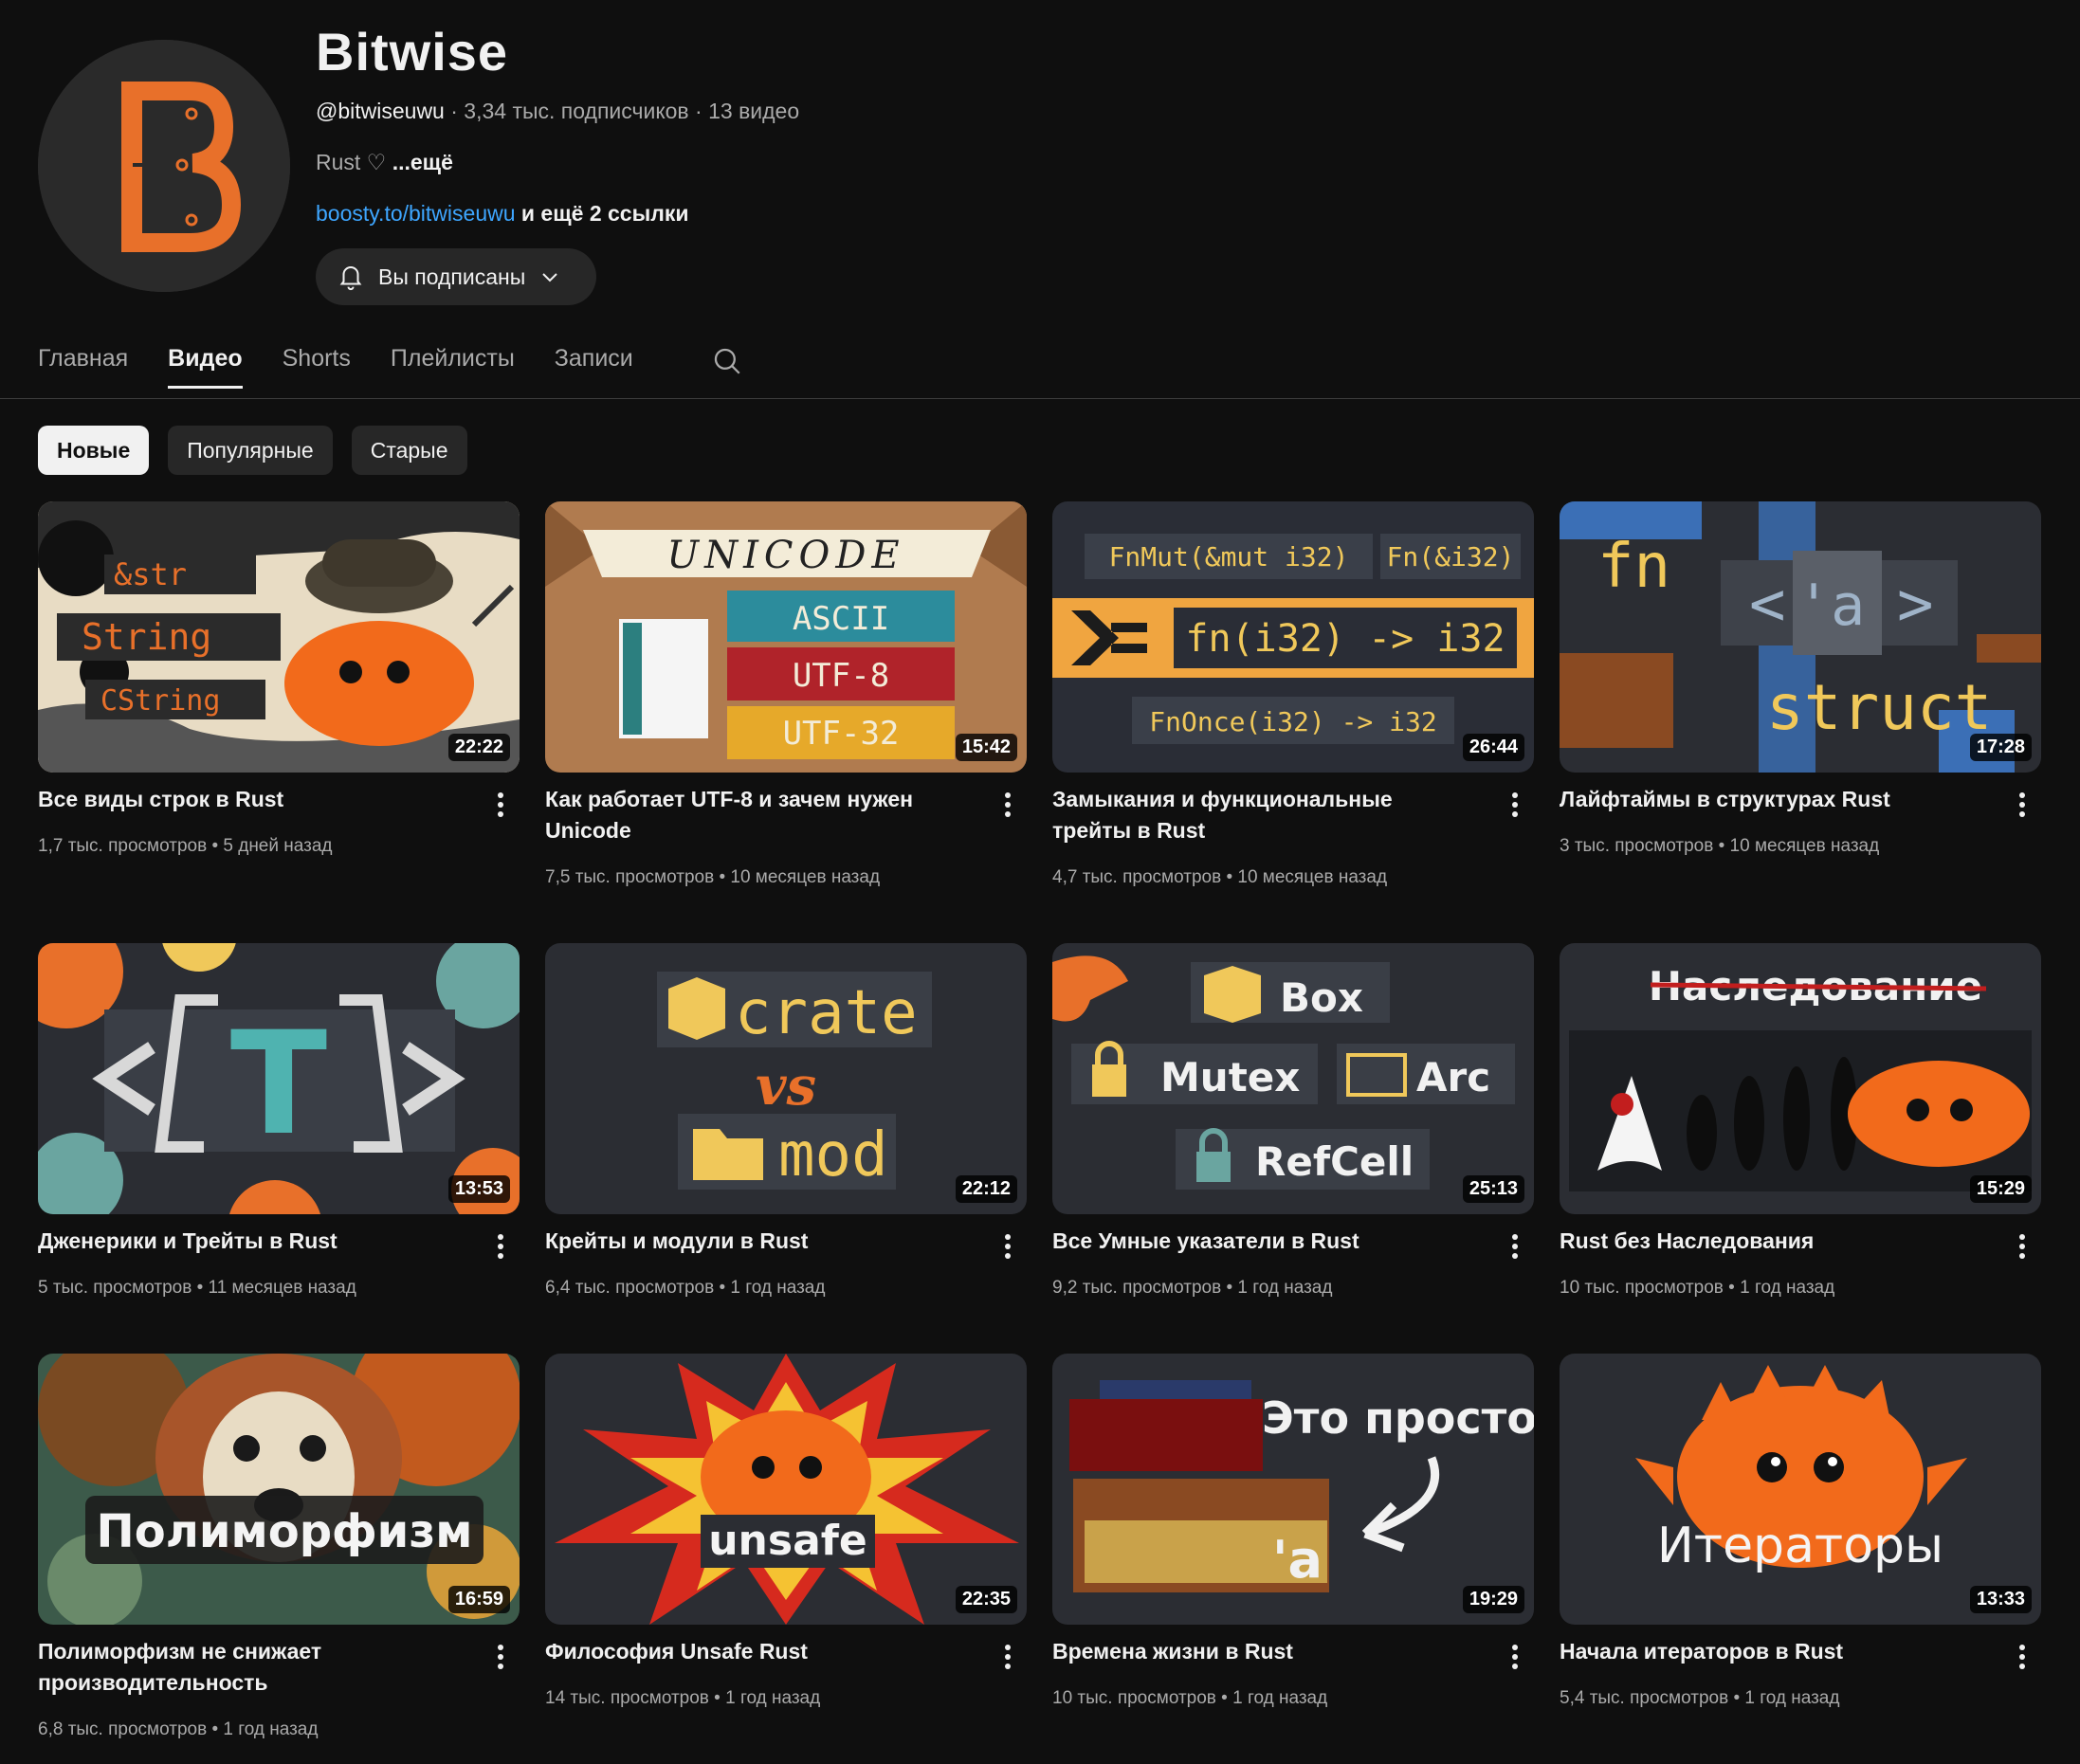  Describe the element at coordinates (986, 1189) in the screenshot. I see `video-duration: 22:12` at that location.